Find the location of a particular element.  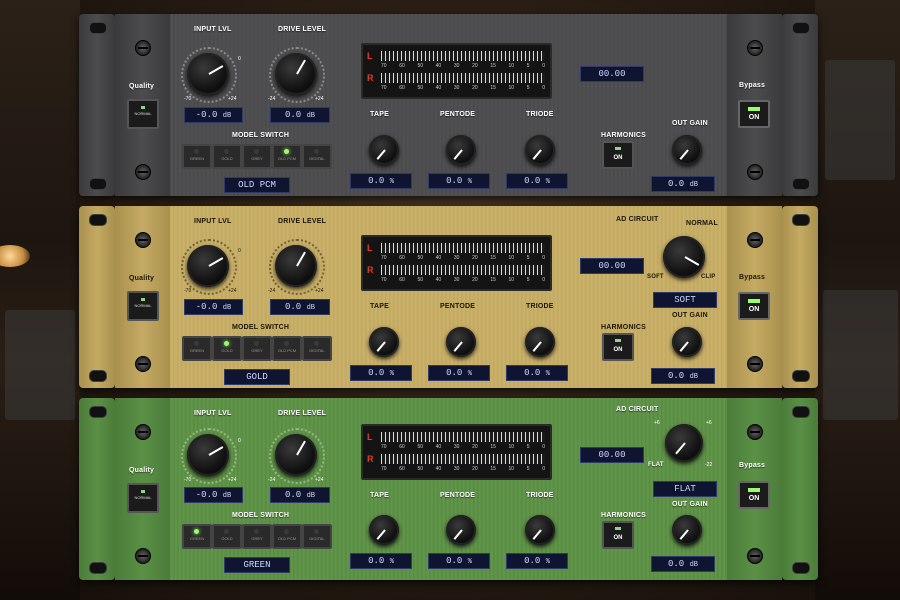

input-lvl-display: -0.0 dB is located at coordinates (213, 307).